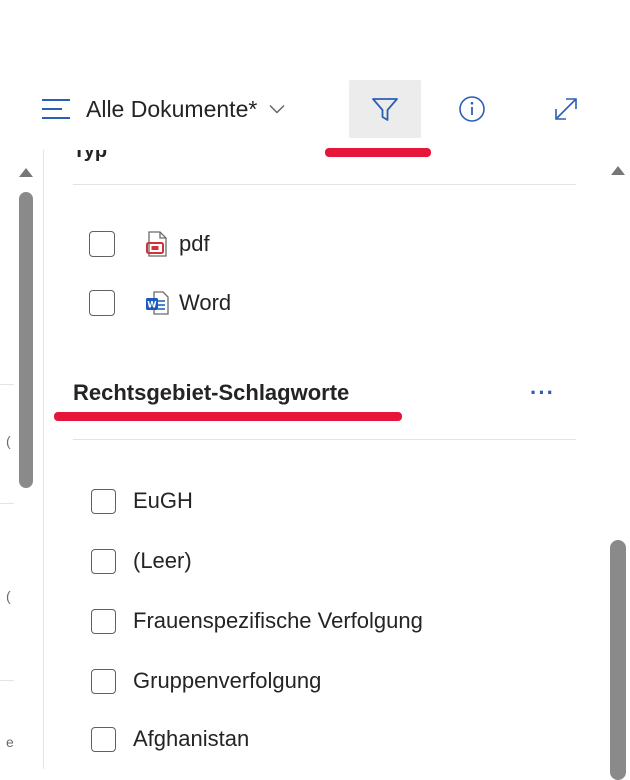  Describe the element at coordinates (617, 465) in the screenshot. I see `panel-scrollbar` at that location.